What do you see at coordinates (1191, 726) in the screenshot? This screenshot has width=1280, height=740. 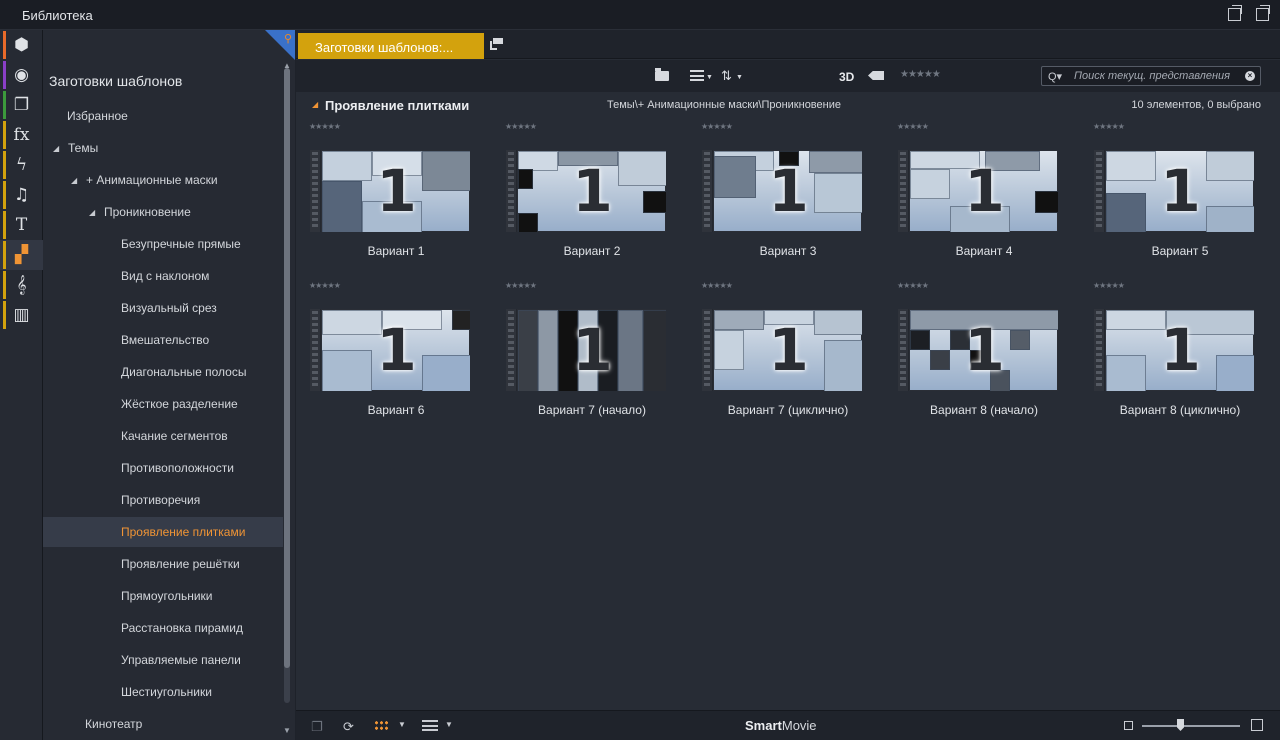 I see `zoom-slider` at bounding box center [1191, 726].